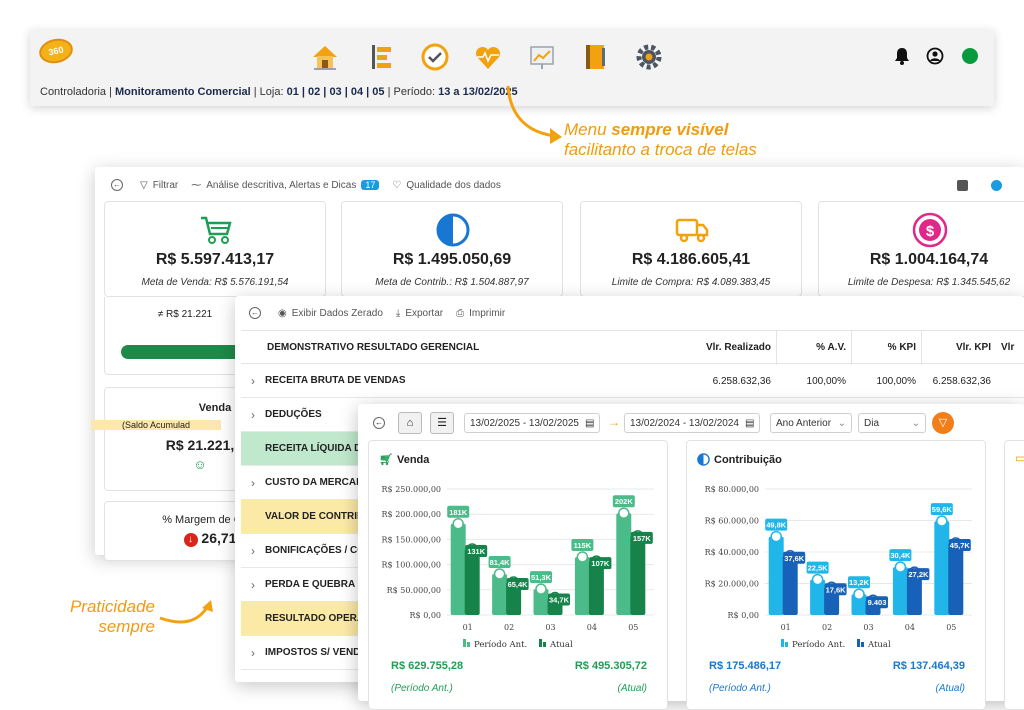  I want to click on data-label: 202K, so click(624, 501).